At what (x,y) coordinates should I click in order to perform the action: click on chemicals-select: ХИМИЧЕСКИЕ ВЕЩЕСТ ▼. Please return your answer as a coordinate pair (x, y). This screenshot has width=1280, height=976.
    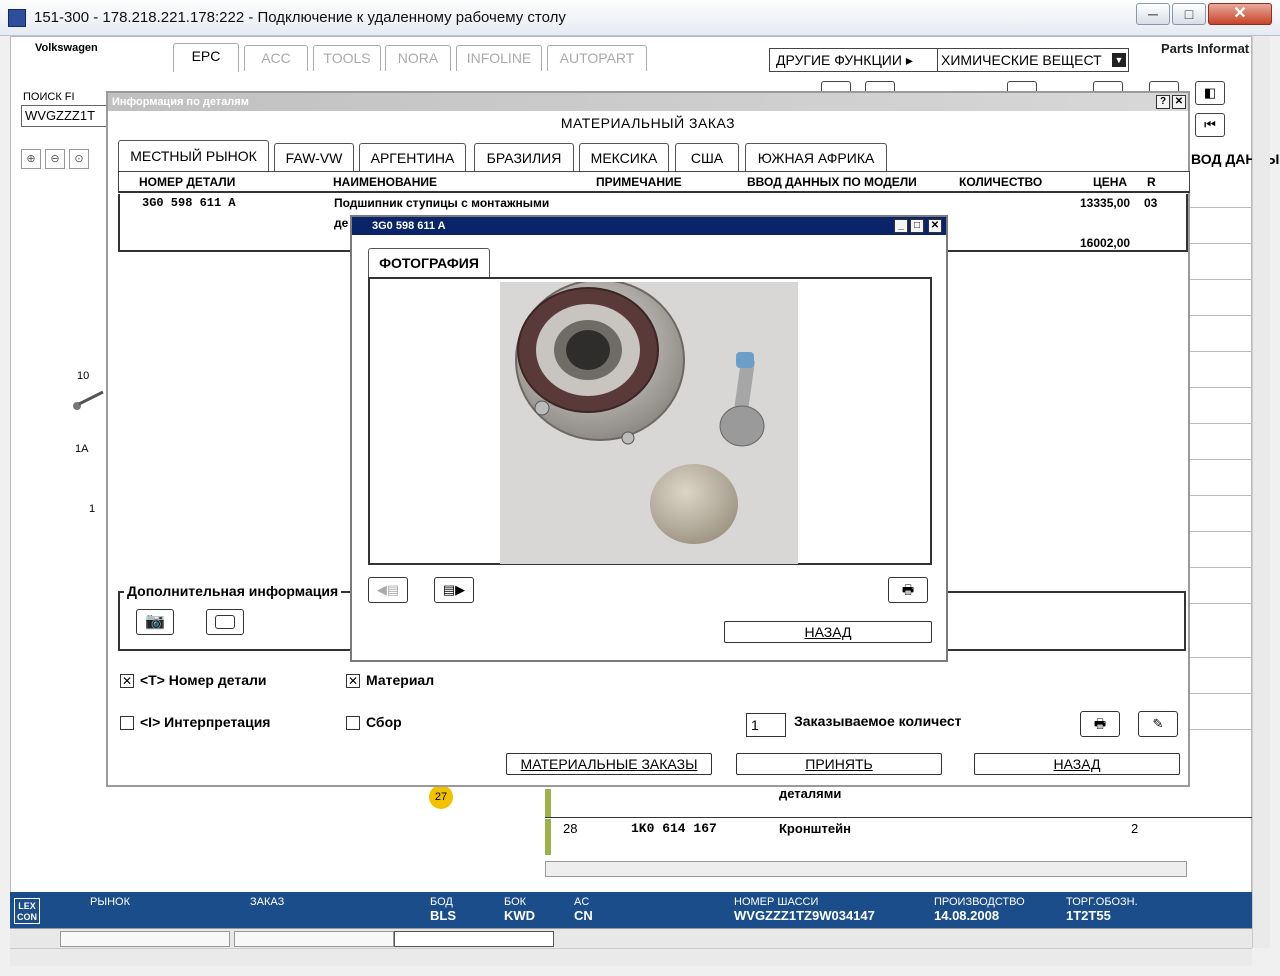
    Looking at the image, I should click on (1033, 60).